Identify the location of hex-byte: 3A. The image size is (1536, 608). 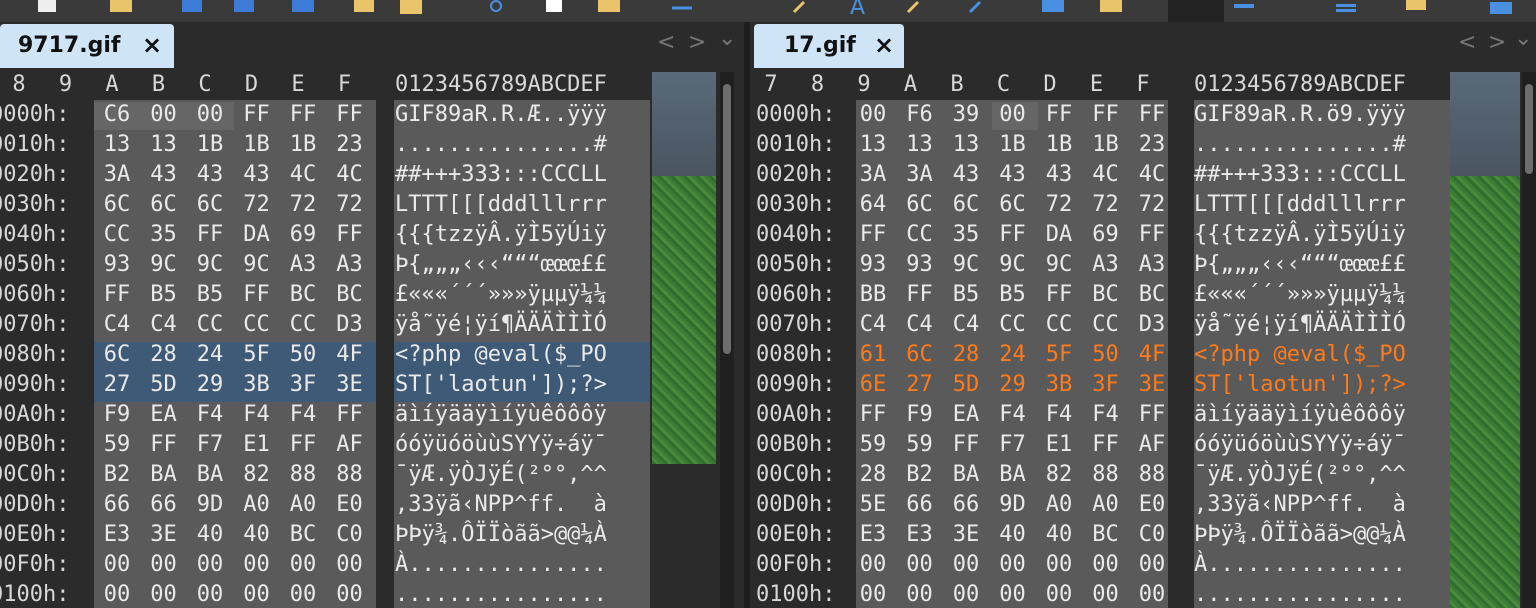
(873, 174).